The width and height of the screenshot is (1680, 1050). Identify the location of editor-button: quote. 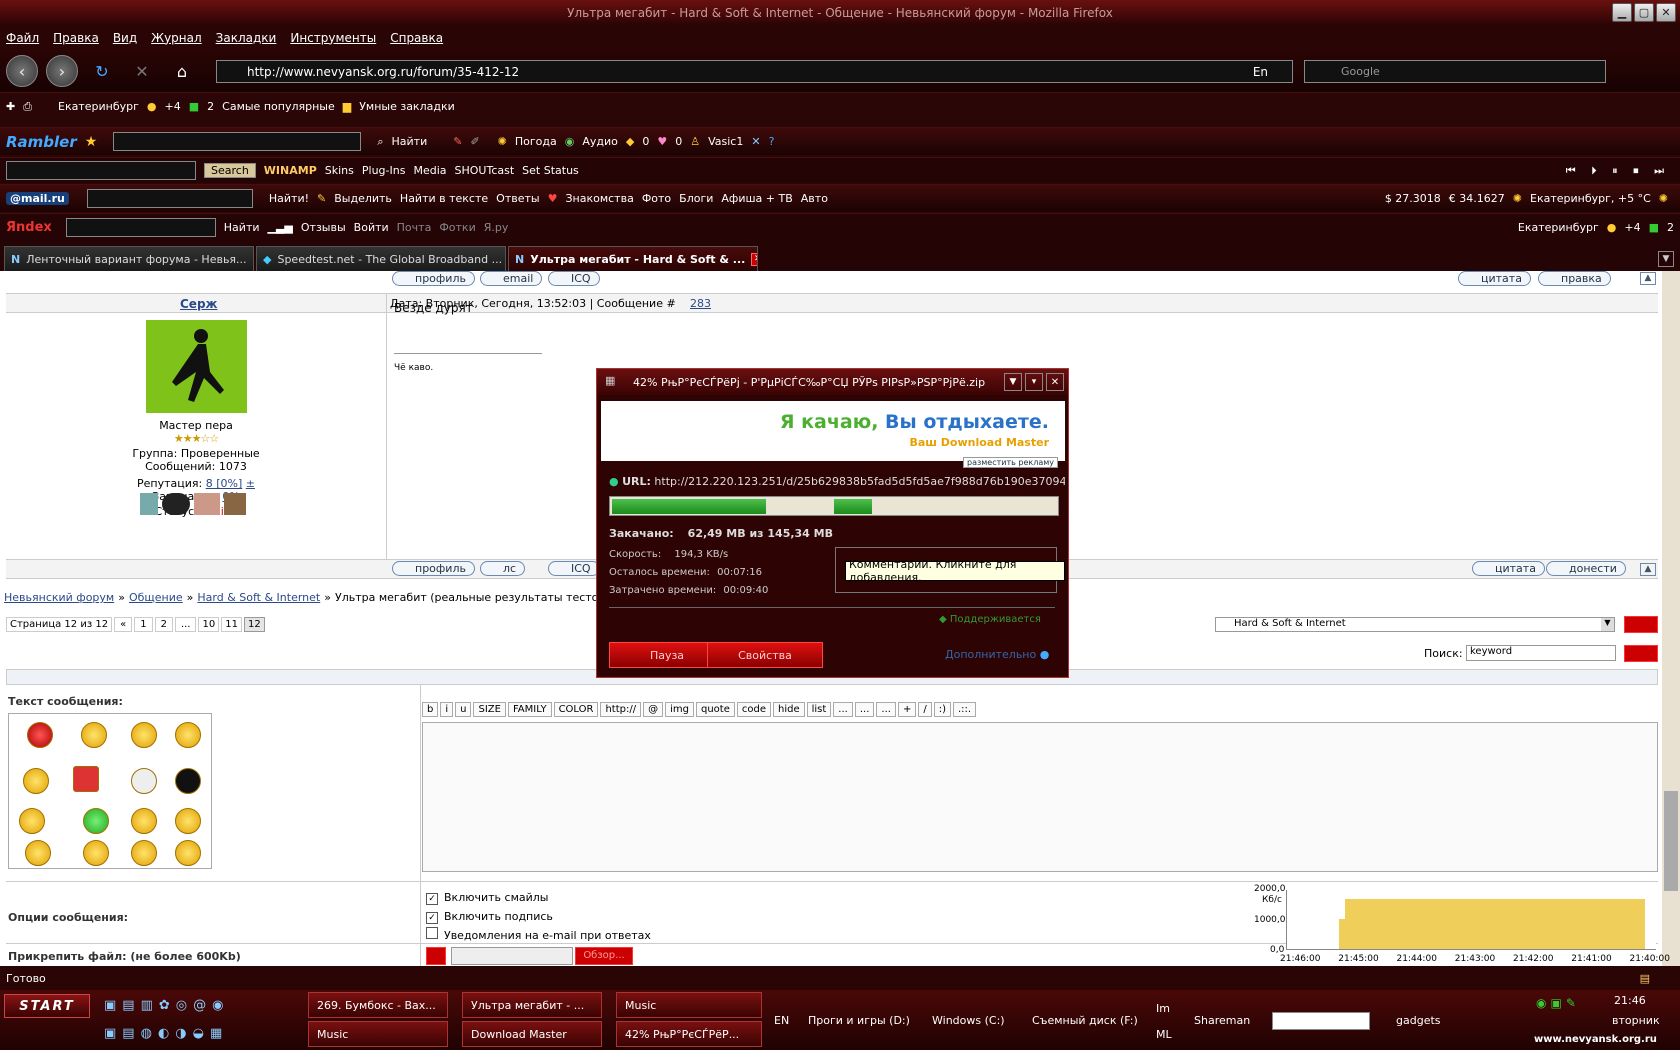
(715, 709).